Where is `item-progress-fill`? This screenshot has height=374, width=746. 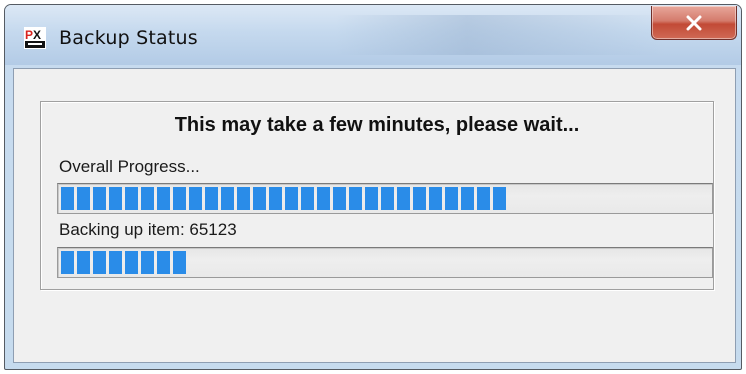
item-progress-fill is located at coordinates (123, 262).